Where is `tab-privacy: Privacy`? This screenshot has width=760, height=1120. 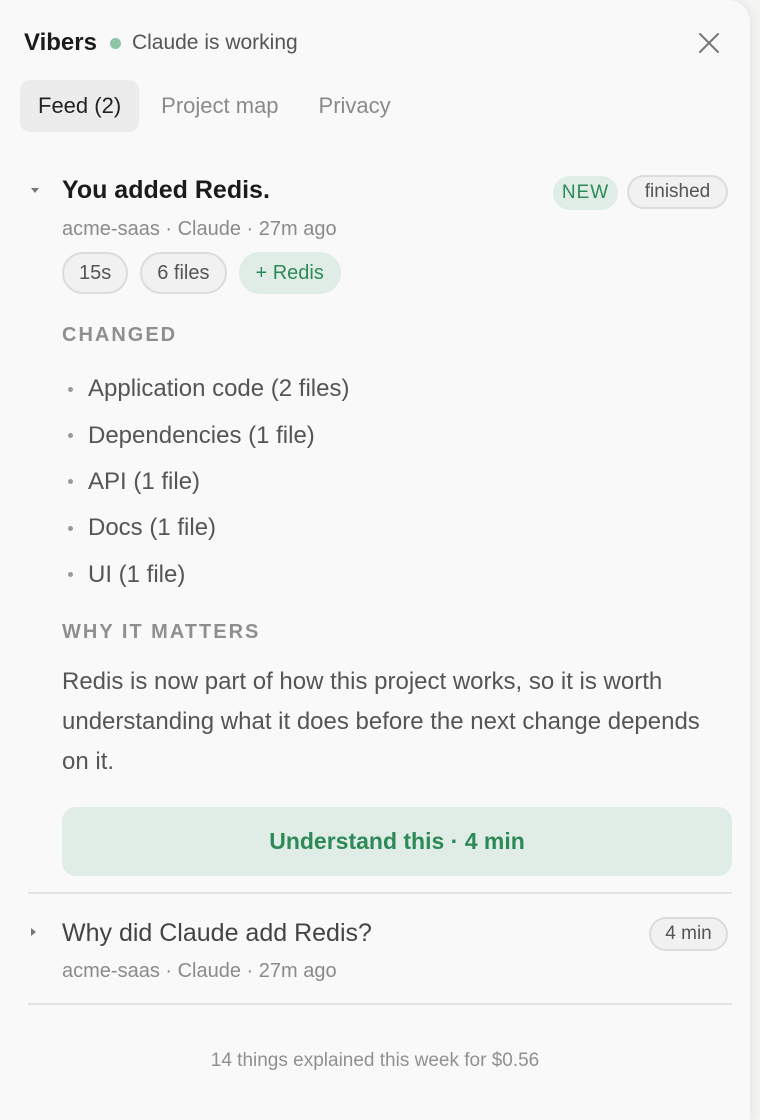 tab-privacy: Privacy is located at coordinates (355, 106).